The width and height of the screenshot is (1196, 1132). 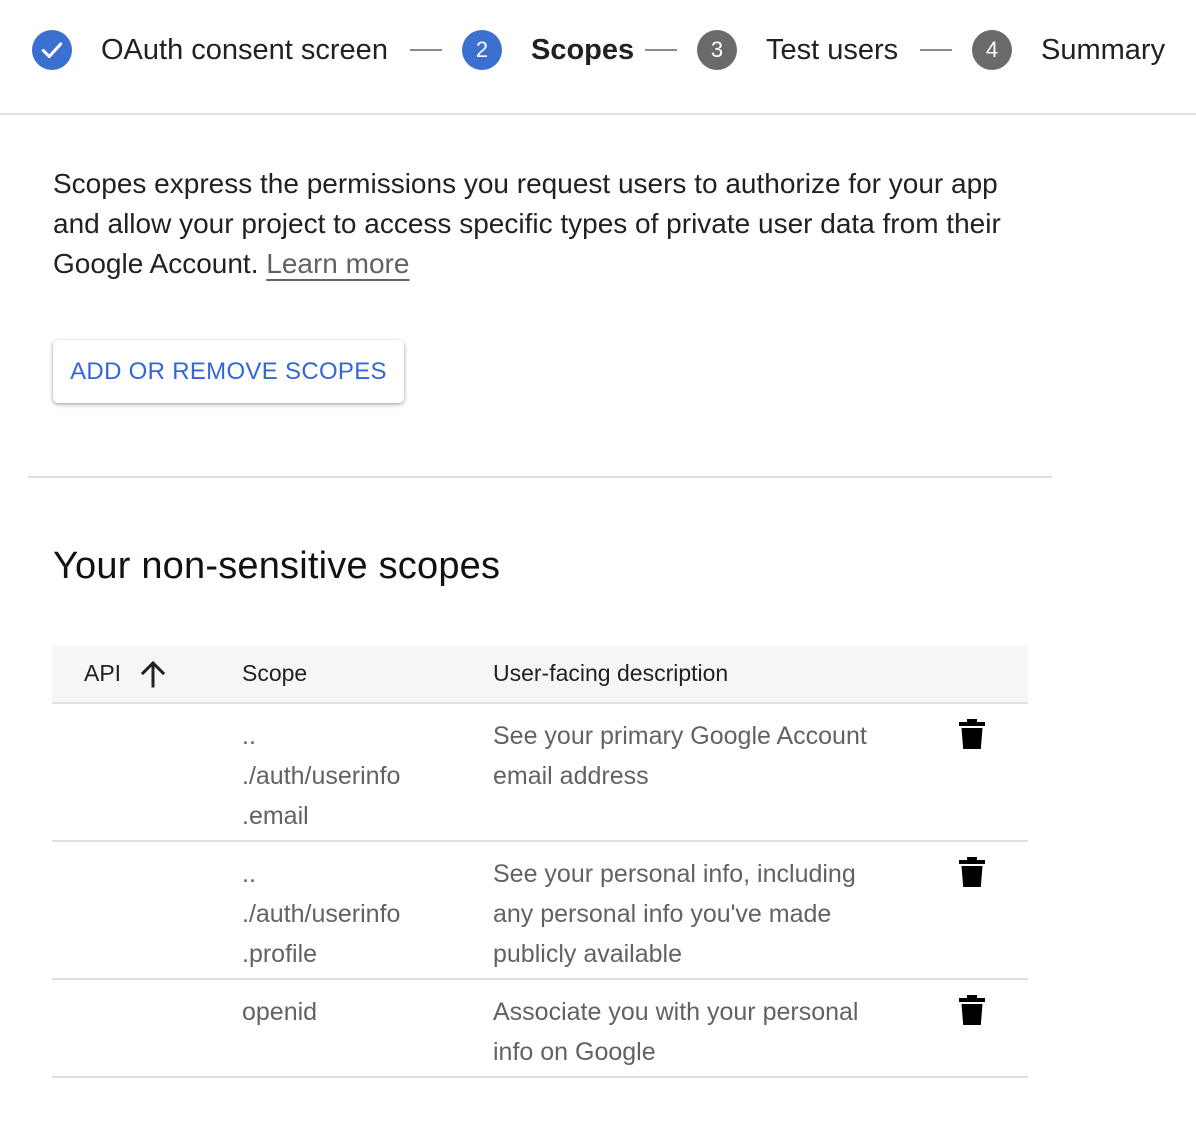 I want to click on step-test-users: 3 Test users, so click(x=797, y=50).